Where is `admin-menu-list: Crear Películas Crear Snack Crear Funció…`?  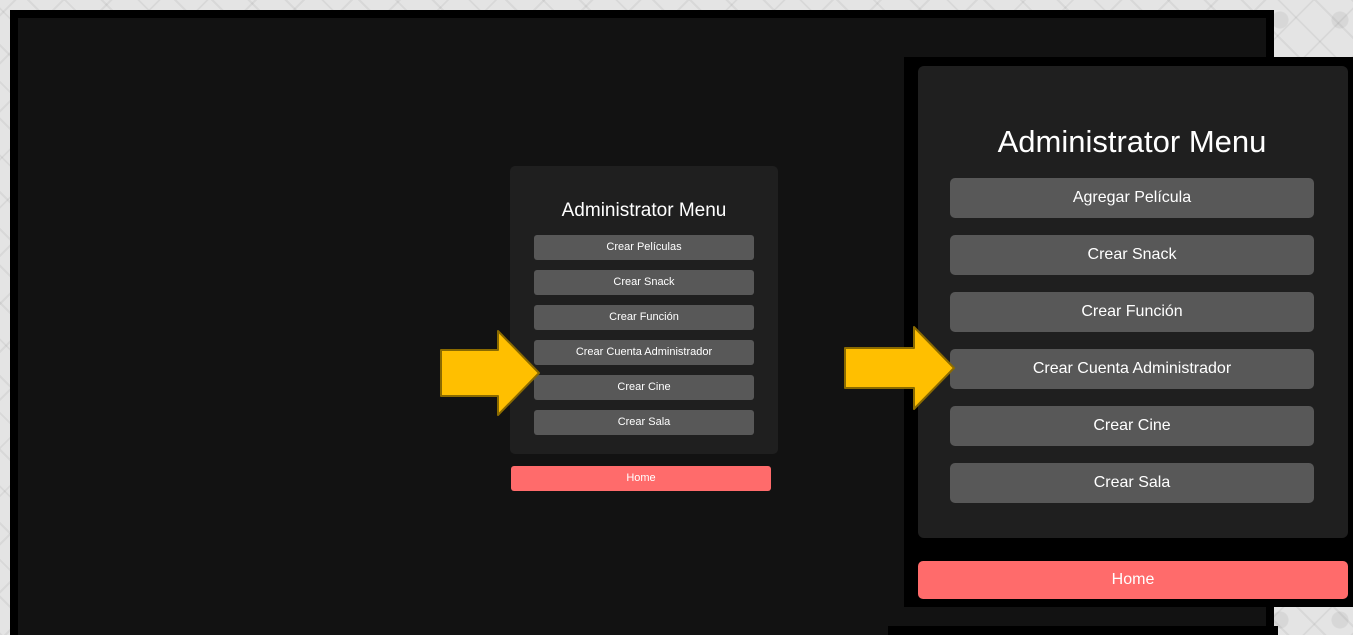 admin-menu-list: Crear Películas Crear Snack Crear Funció… is located at coordinates (644, 335).